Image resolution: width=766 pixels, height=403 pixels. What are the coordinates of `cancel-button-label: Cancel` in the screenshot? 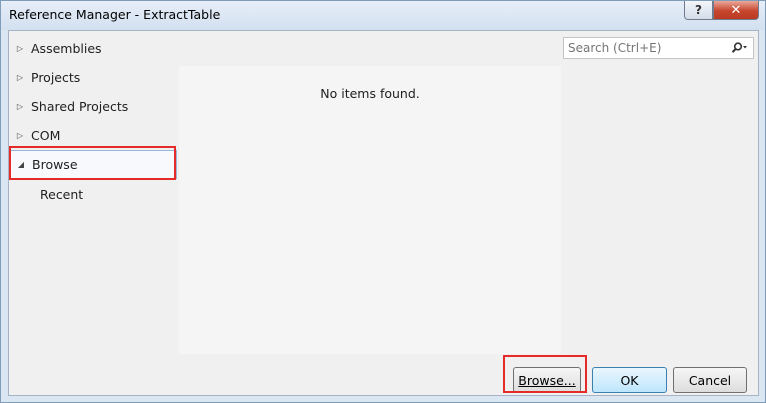 It's located at (710, 380).